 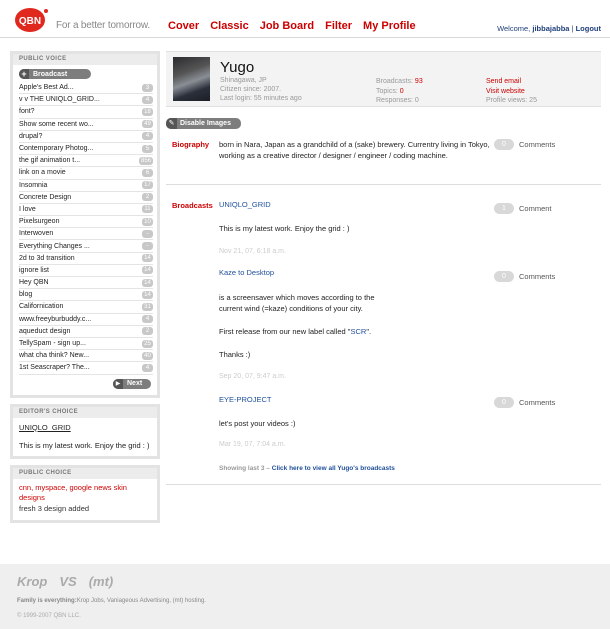 I want to click on list-item-count: 49, so click(x=147, y=124).